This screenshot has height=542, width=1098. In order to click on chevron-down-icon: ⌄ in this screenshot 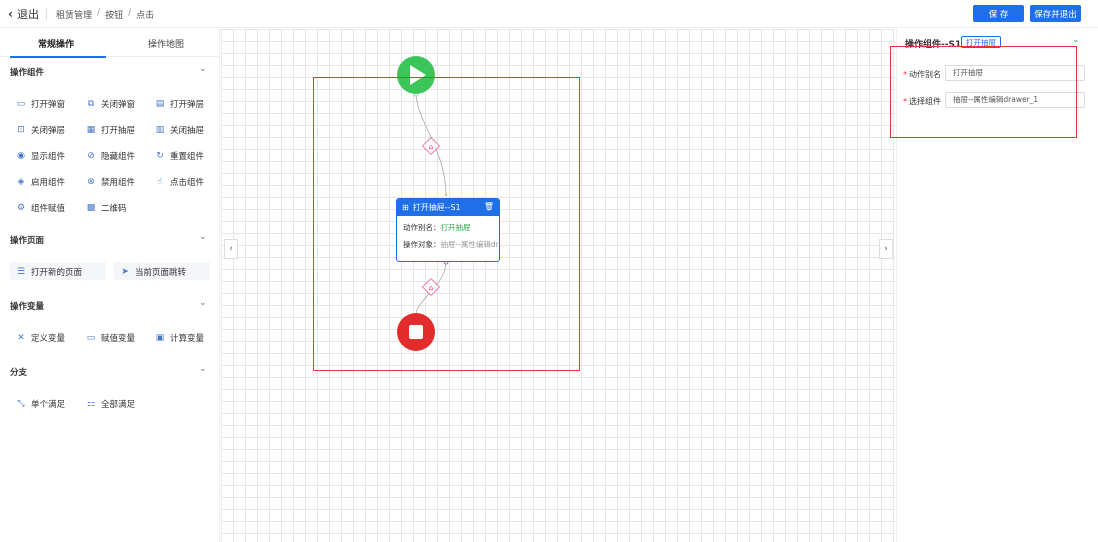, I will do `click(1076, 40)`.